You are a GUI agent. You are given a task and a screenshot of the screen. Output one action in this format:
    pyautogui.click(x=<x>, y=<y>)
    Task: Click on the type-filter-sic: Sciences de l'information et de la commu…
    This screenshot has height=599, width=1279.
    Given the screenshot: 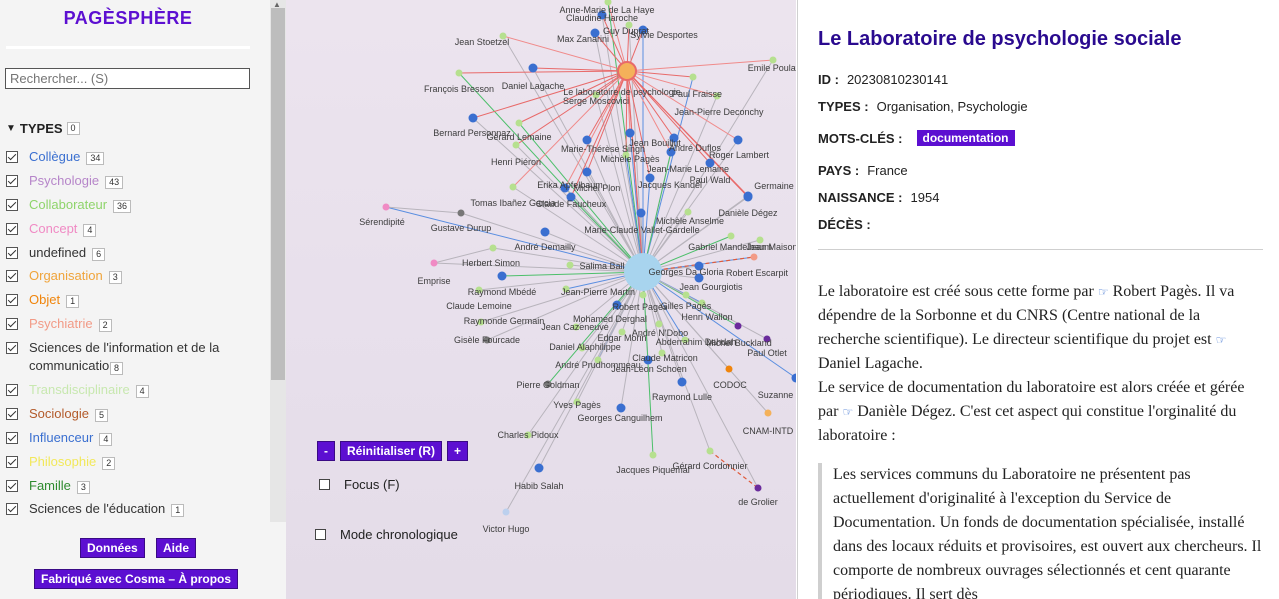 What is the action you would take?
    pyautogui.click(x=131, y=357)
    